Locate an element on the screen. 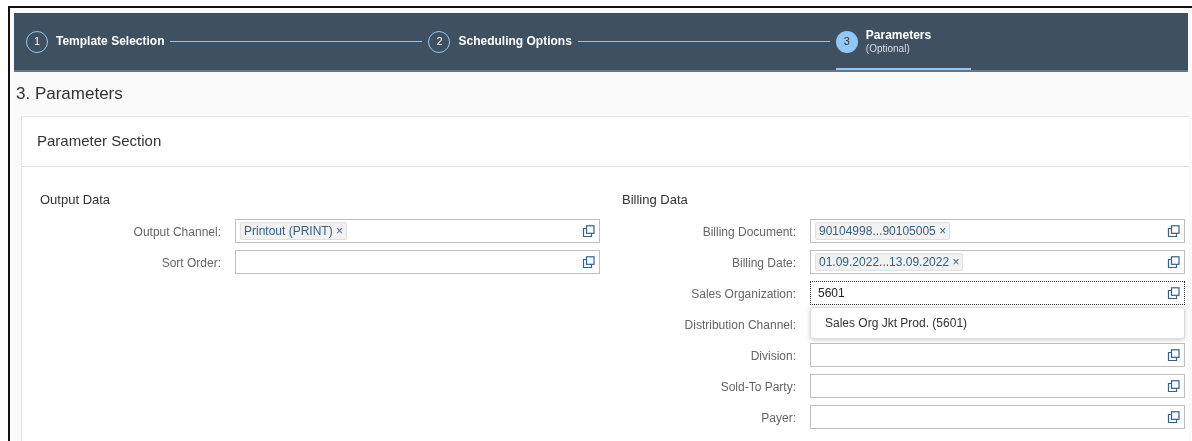 This screenshot has width=1192, height=441. field-label: Output Channel: is located at coordinates (177, 232).